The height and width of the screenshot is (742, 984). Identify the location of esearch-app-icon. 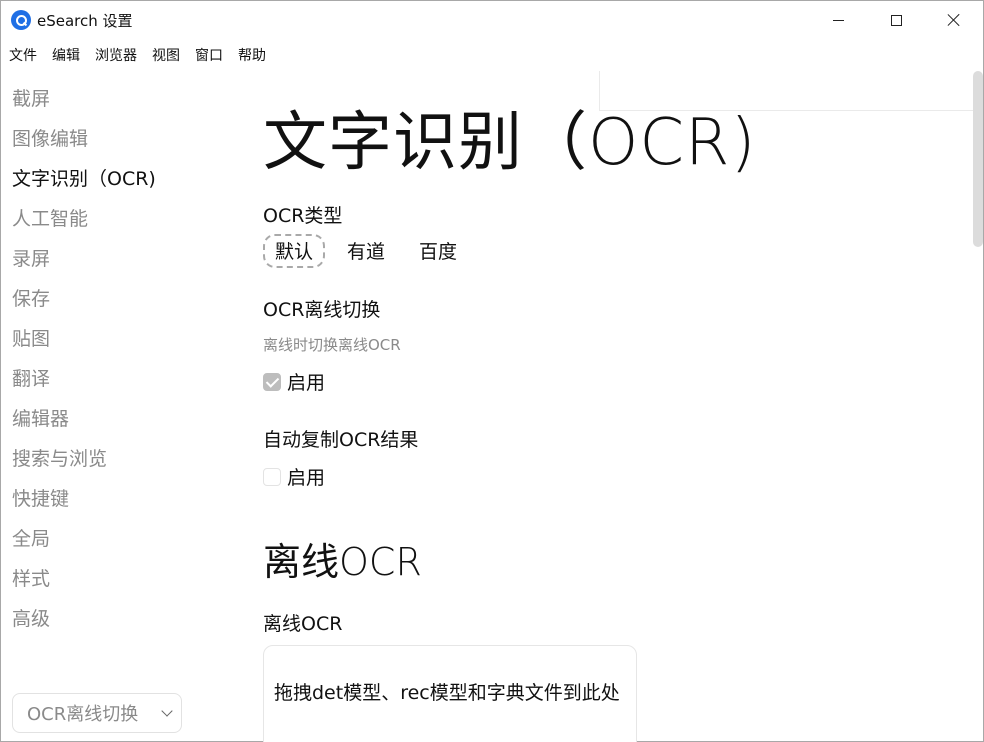
(21, 20).